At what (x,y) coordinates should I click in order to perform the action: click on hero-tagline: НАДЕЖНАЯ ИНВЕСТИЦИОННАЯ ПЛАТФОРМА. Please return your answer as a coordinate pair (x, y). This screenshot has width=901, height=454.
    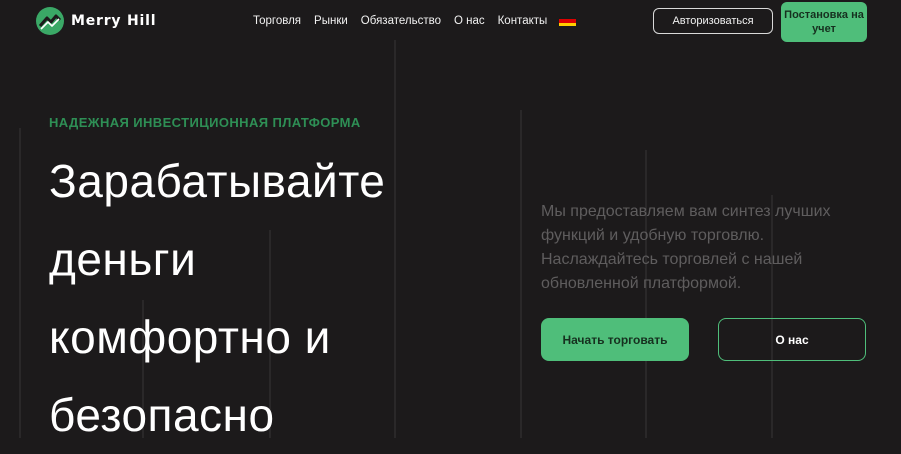
    Looking at the image, I should click on (205, 122).